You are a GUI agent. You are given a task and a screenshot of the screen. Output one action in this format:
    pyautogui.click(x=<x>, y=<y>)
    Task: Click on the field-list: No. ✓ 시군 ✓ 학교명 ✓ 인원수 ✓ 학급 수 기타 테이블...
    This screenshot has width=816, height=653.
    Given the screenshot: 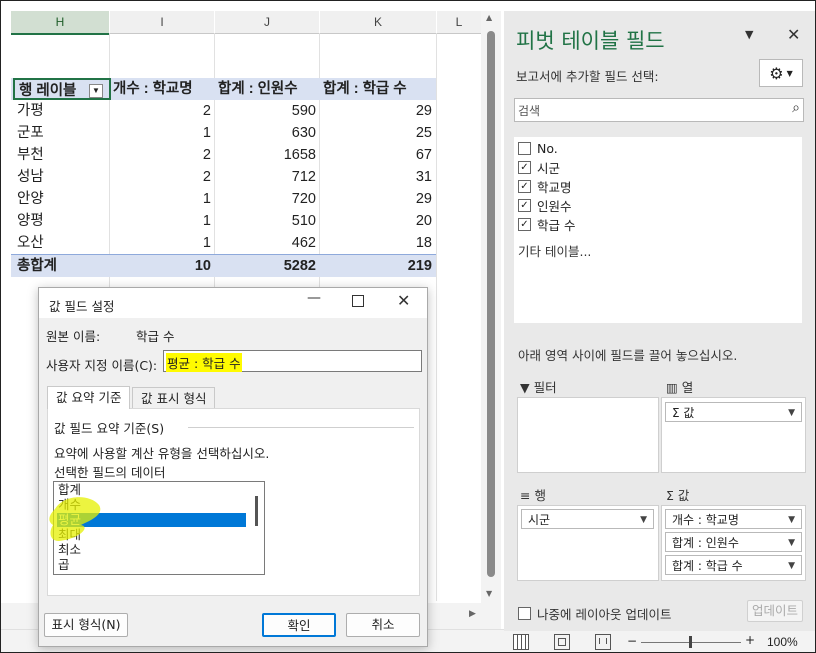 What is the action you would take?
    pyautogui.click(x=658, y=230)
    